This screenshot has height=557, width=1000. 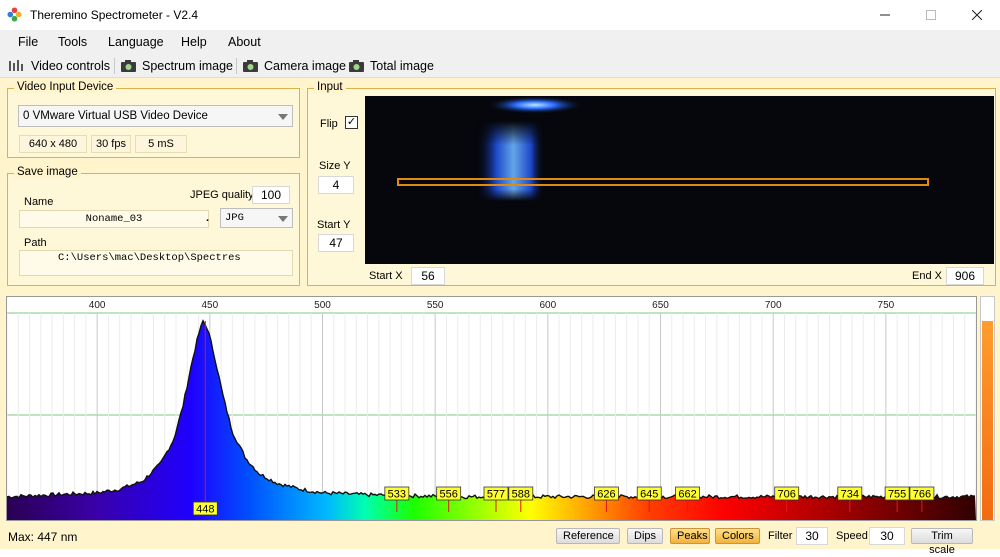 I want to click on save-image-title: Save image, so click(x=47, y=172).